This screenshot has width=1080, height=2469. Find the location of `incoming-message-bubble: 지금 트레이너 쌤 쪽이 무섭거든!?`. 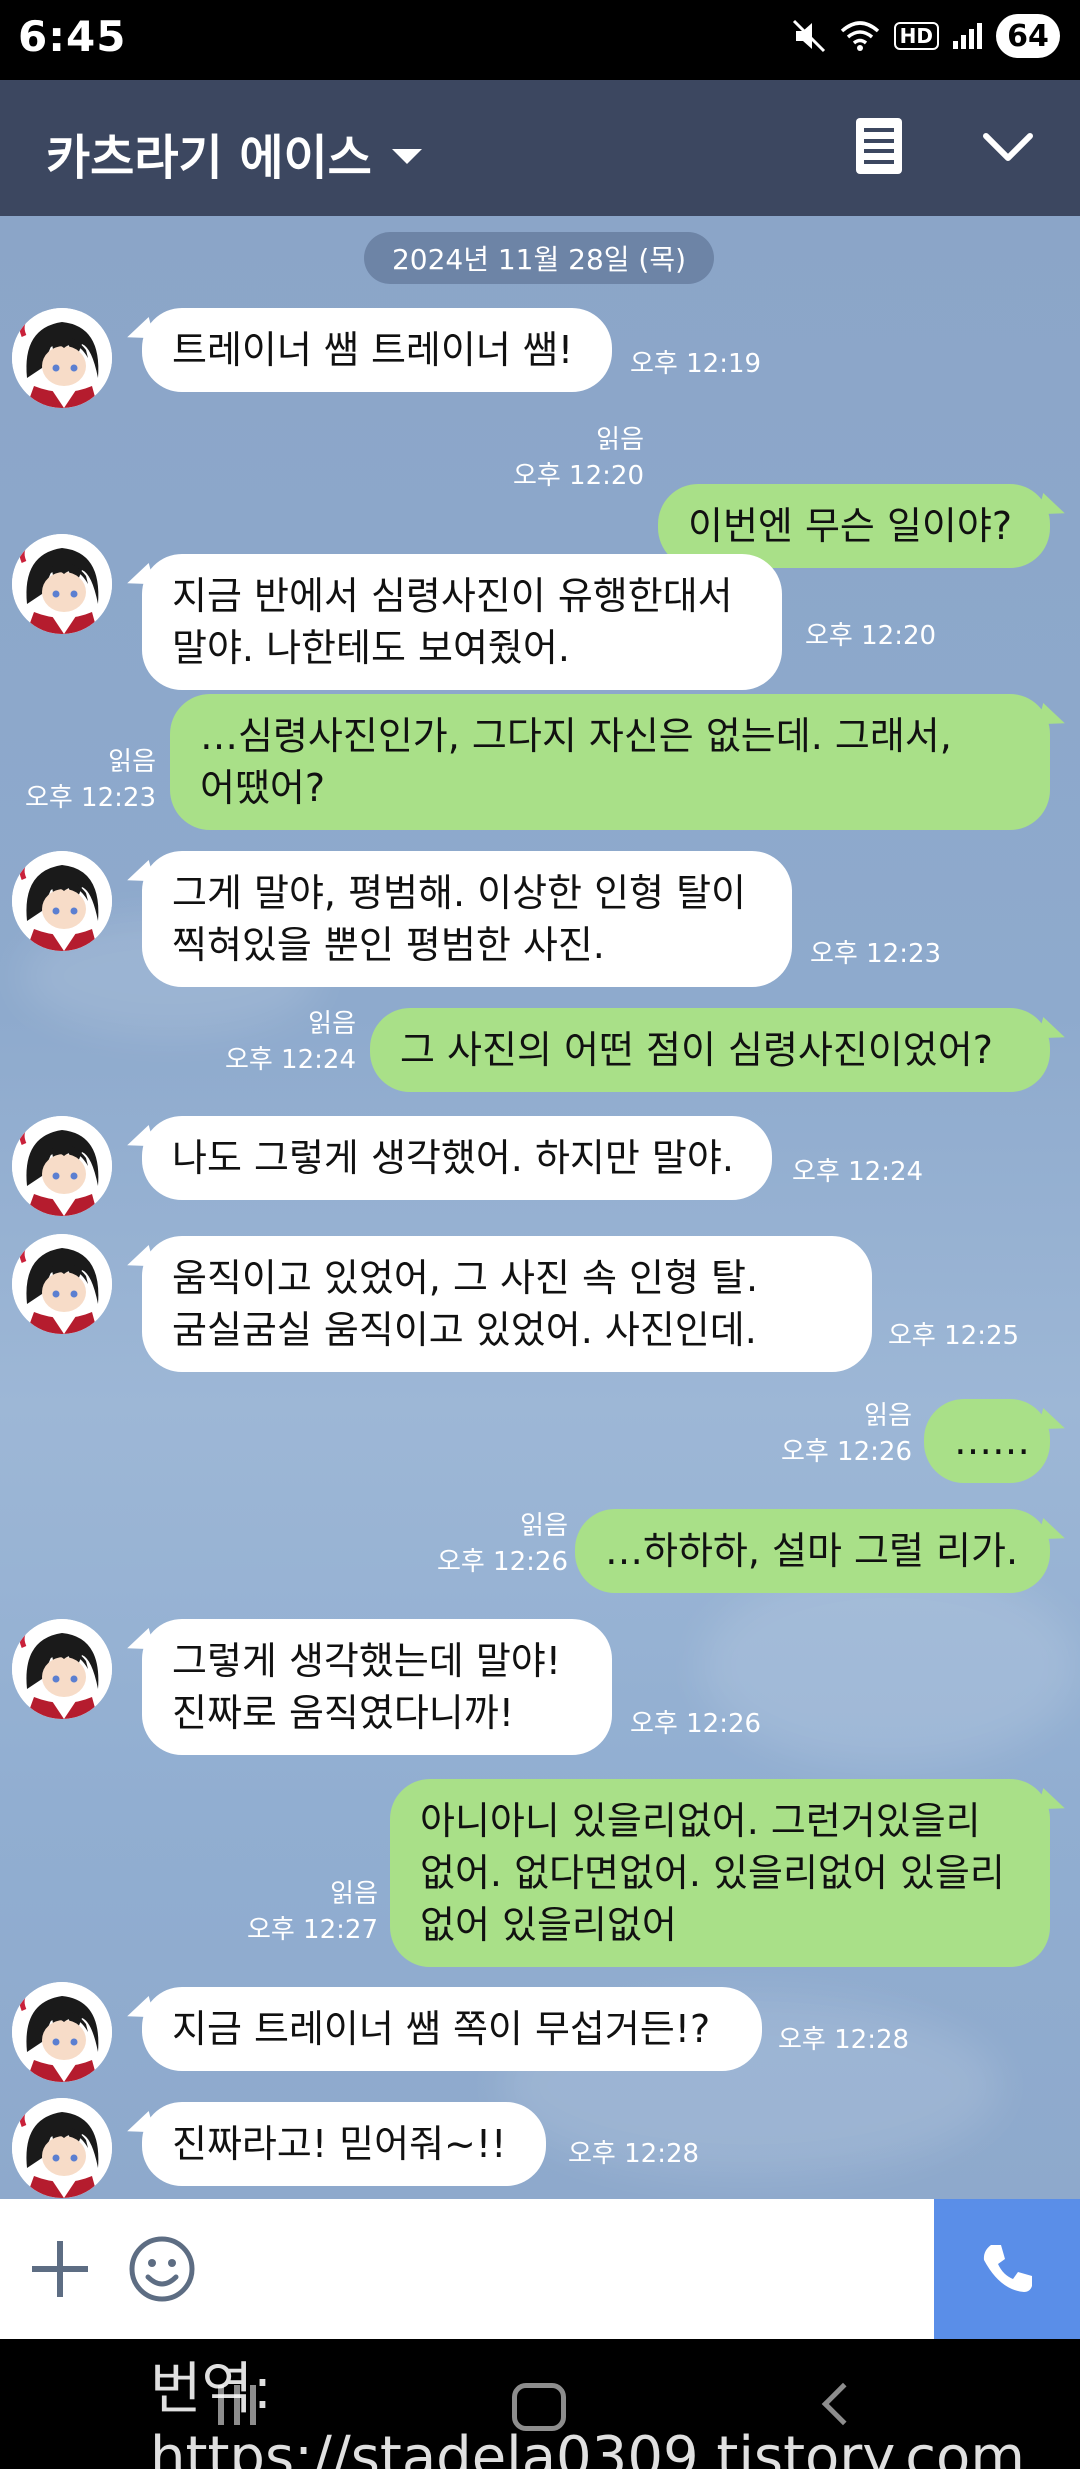

incoming-message-bubble: 지금 트레이너 쌤 쪽이 무섭거든!? is located at coordinates (452, 2029).